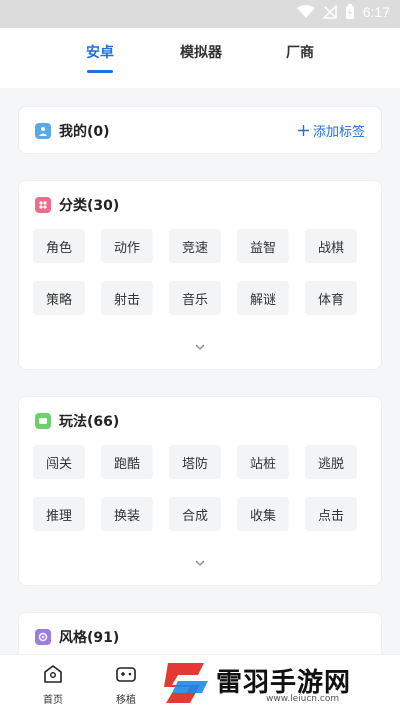  I want to click on battery-icon, so click(349, 11).